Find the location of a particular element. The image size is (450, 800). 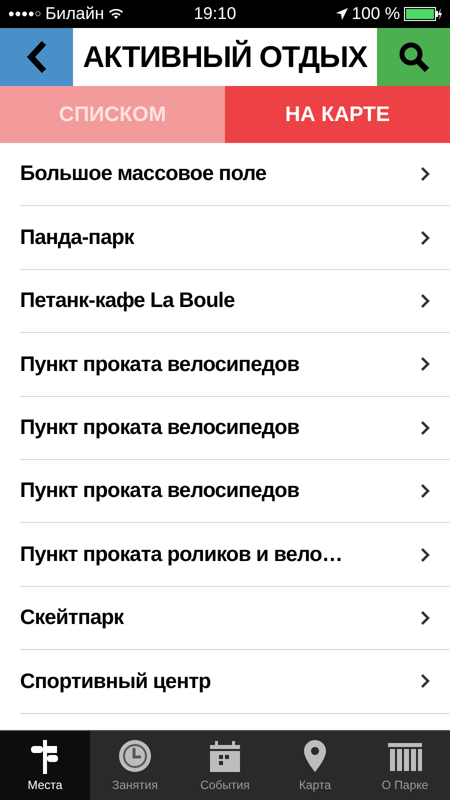

place-row: Спортивный центр is located at coordinates (235, 682).